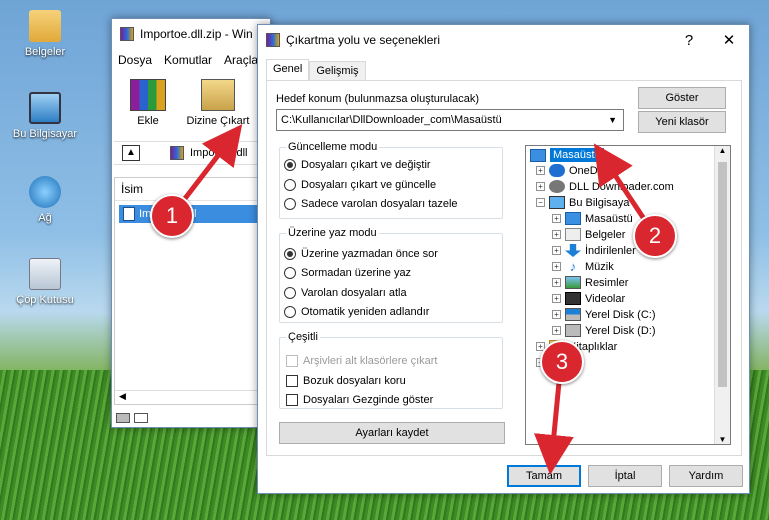  What do you see at coordinates (172, 216) in the screenshot?
I see `step-badge-1: 1` at bounding box center [172, 216].